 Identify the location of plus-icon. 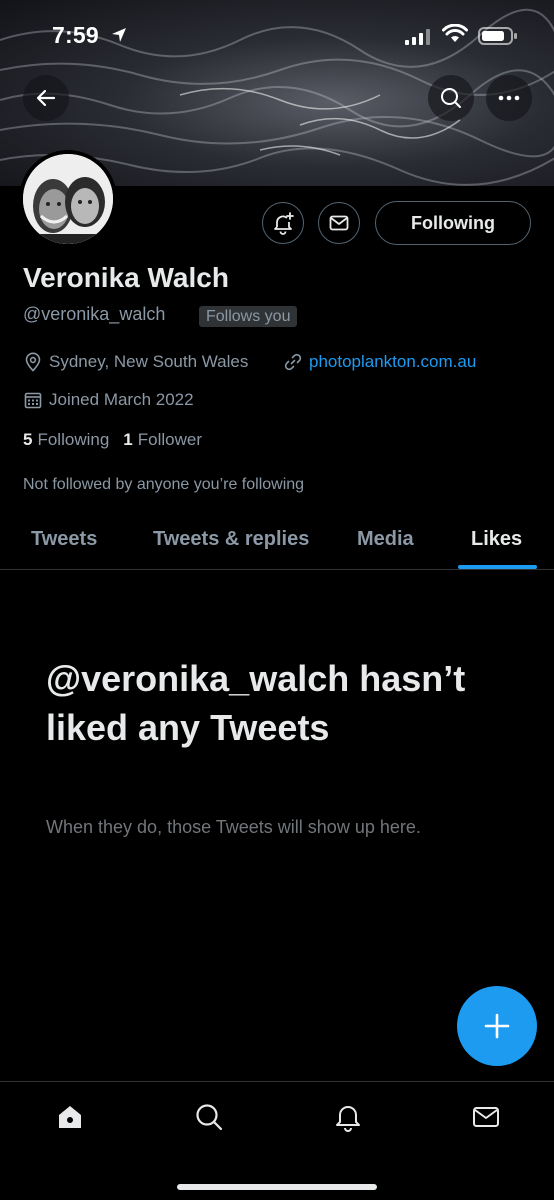
(497, 1026).